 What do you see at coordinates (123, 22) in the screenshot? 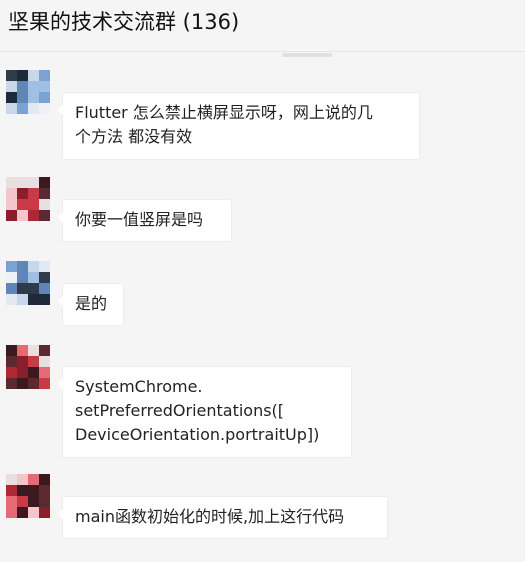
I see `group-title: 坚果的技术交流群 (136)` at bounding box center [123, 22].